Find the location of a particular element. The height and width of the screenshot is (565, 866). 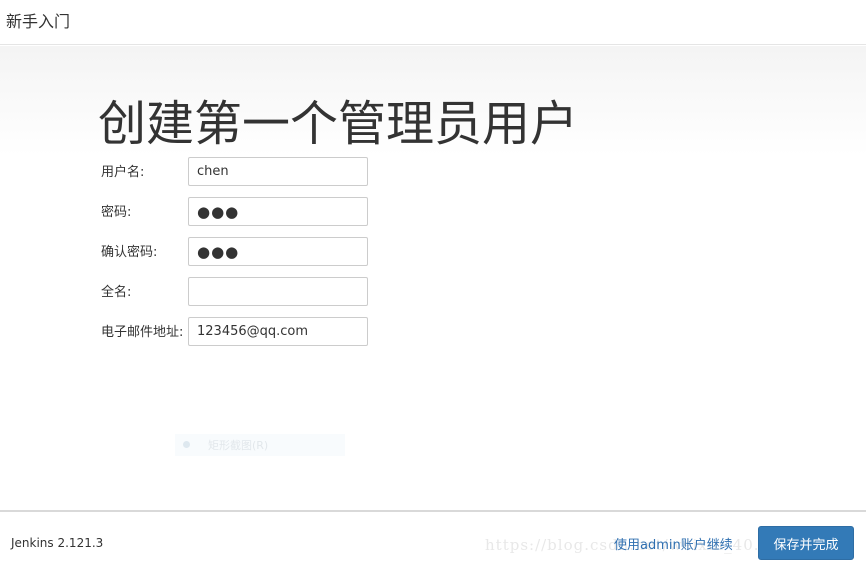

password-label: 密码: is located at coordinates (116, 212).